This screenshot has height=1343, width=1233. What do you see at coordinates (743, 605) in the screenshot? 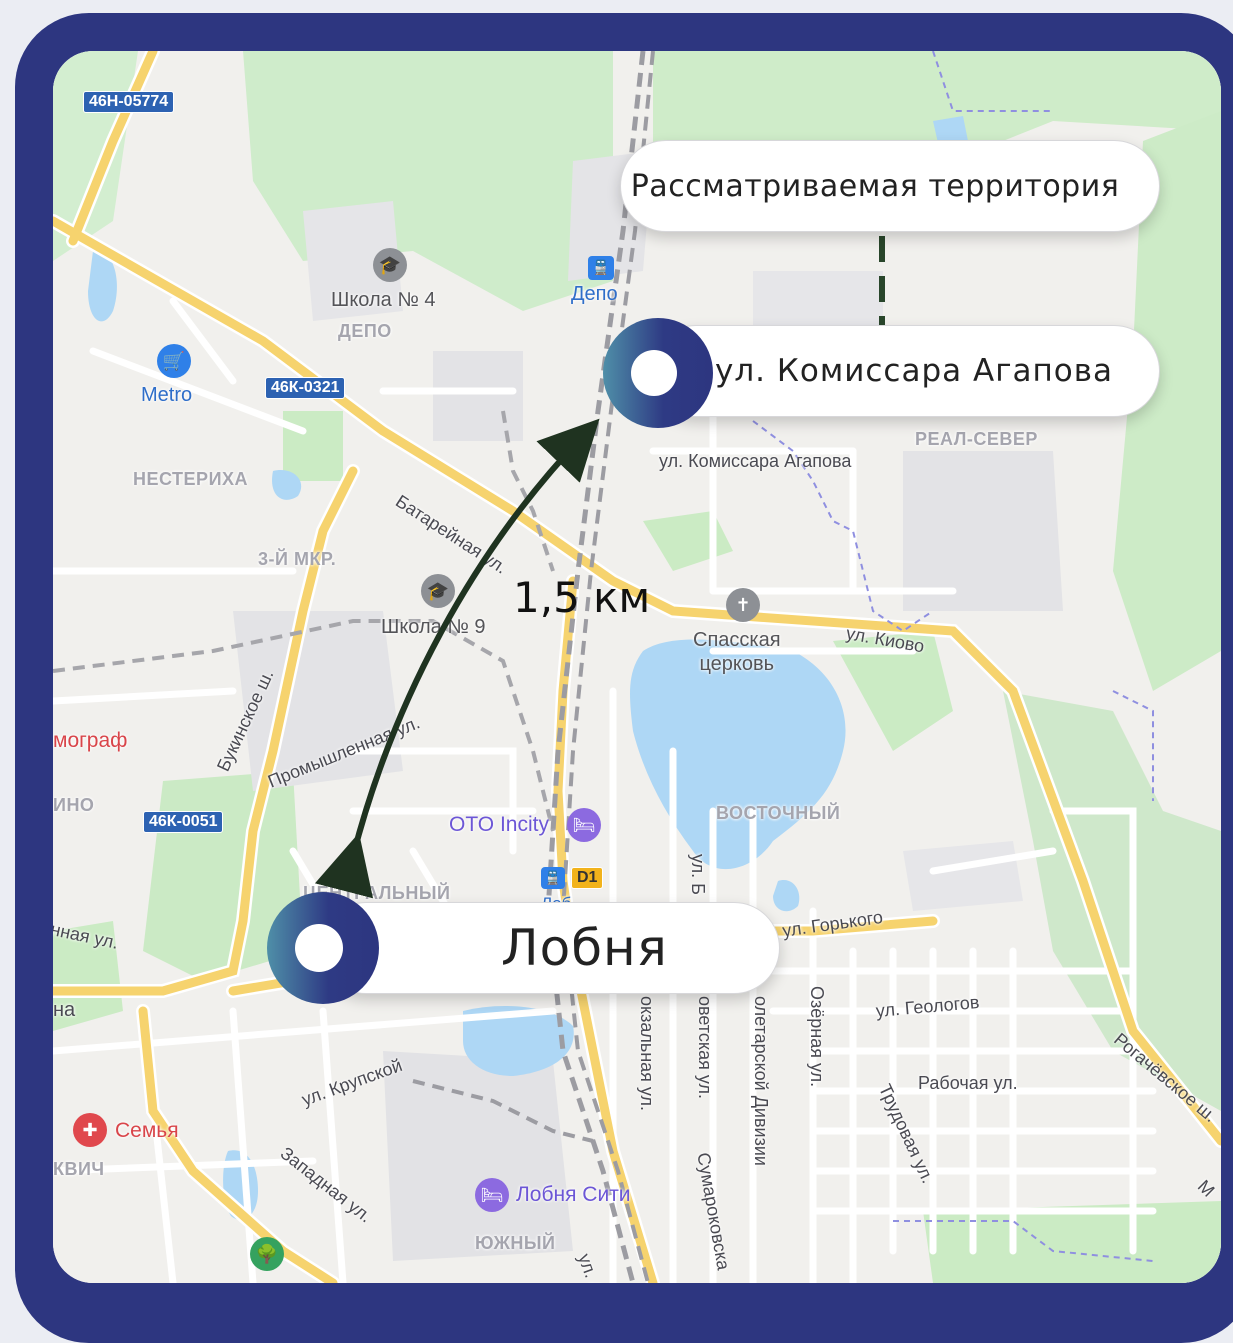
I see `church-icon: ✝` at bounding box center [743, 605].